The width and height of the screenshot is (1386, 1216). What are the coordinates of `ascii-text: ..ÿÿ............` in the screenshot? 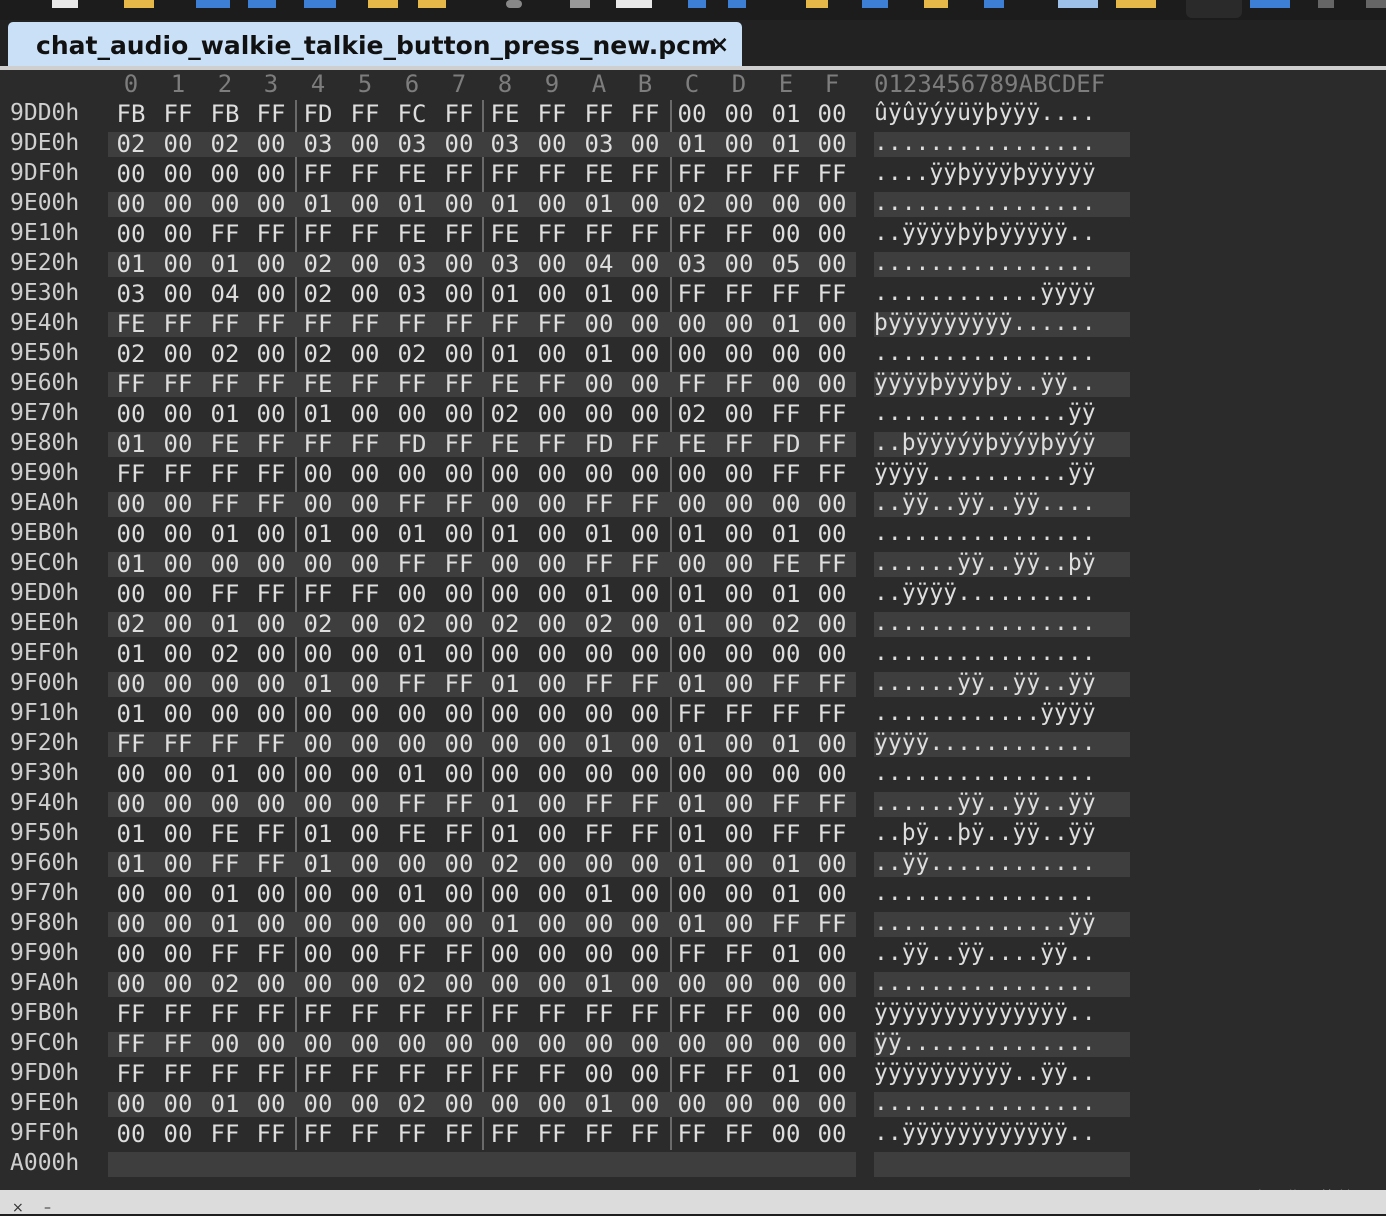 It's located at (985, 863).